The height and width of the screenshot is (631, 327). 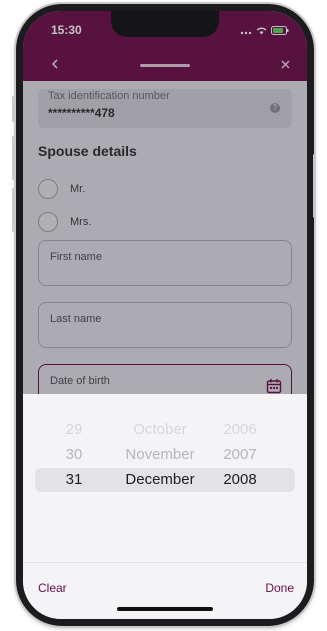 I want to click on picker-row: 29 October 2006, so click(x=165, y=431).